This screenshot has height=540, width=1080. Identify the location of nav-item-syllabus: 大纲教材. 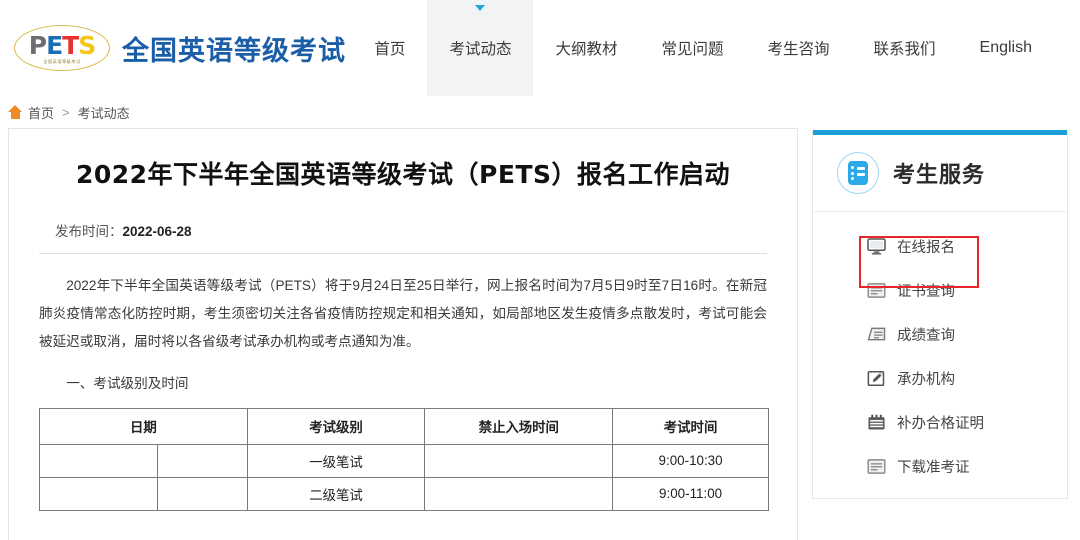
(586, 48).